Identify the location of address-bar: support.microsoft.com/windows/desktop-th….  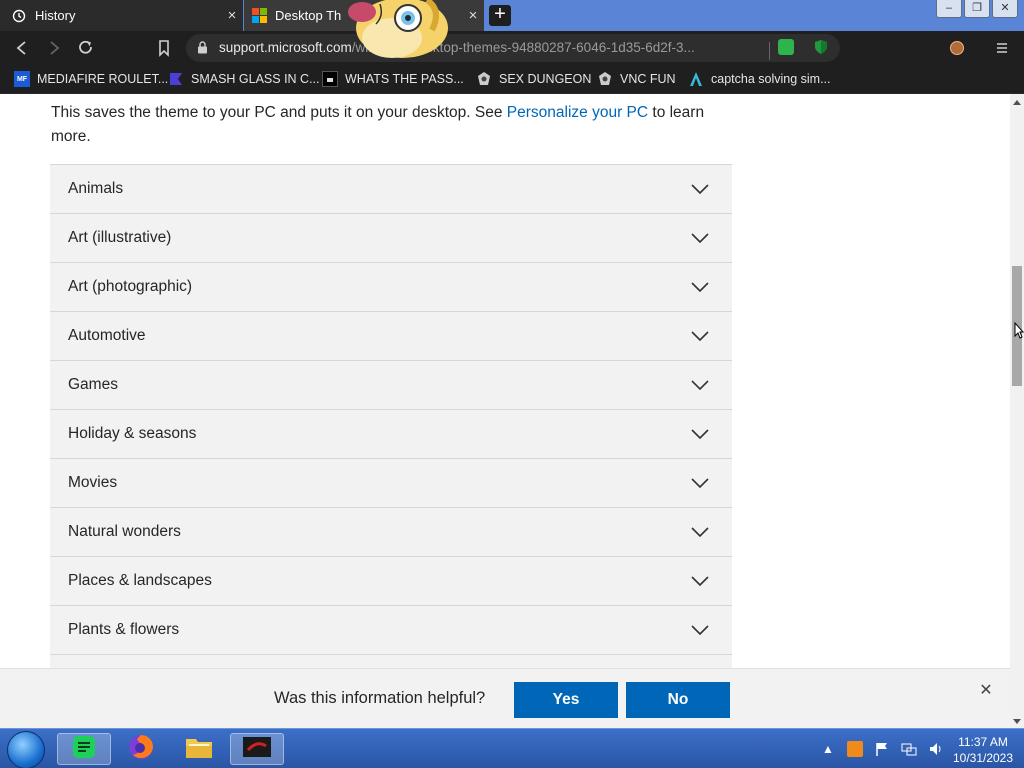
(513, 48).